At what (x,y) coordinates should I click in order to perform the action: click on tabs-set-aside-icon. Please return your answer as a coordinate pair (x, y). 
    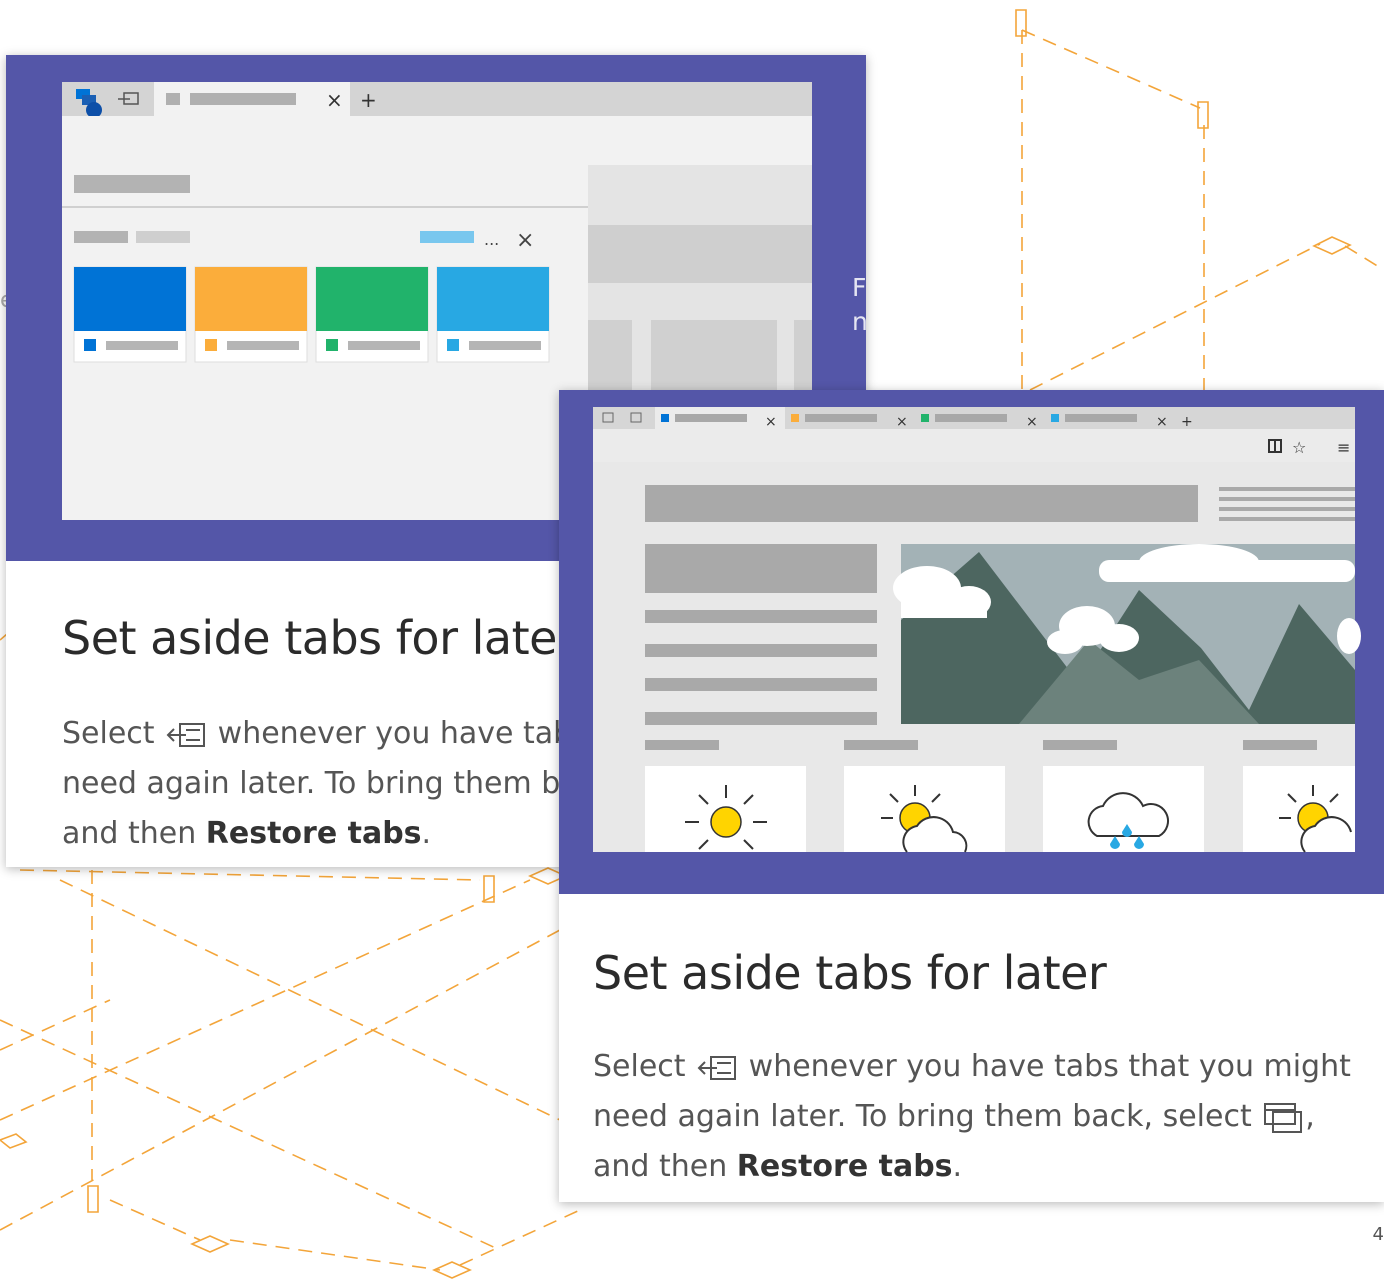
    Looking at the image, I should click on (1283, 1117).